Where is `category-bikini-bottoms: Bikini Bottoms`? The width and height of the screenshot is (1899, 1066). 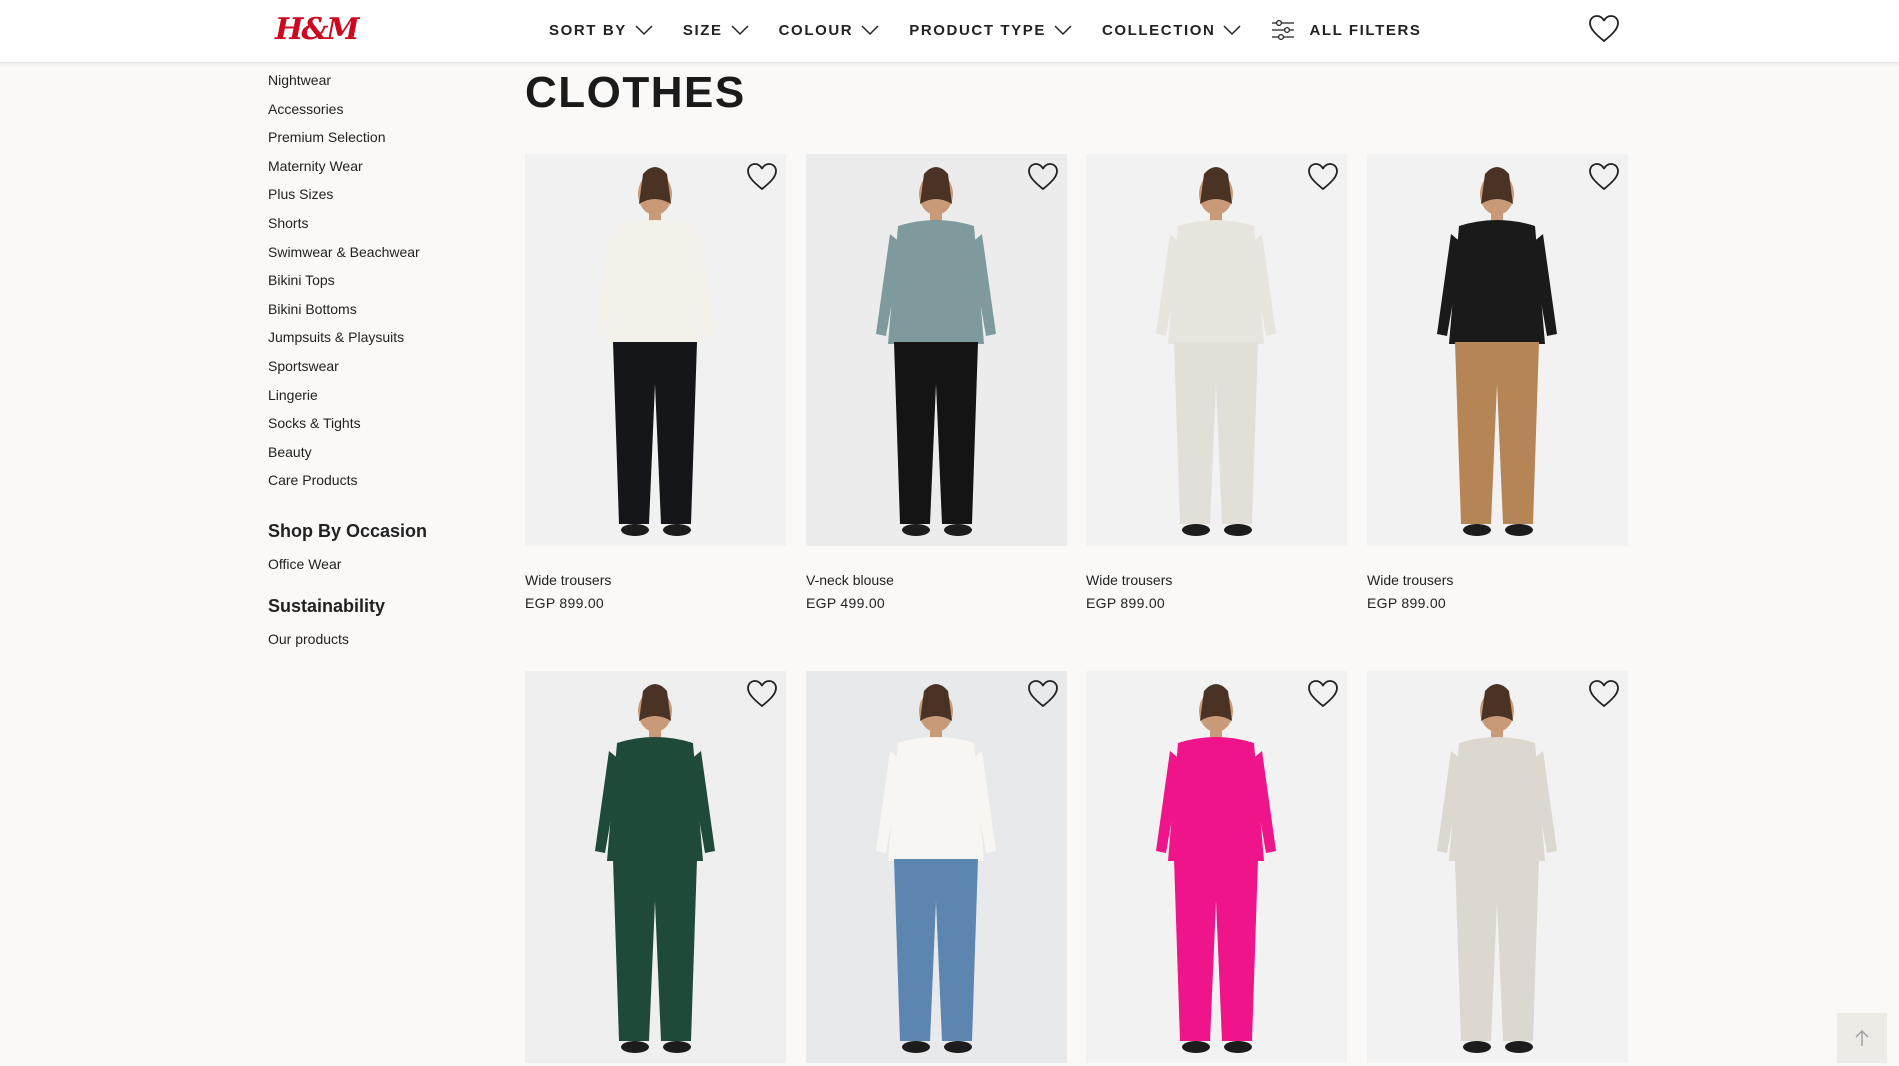 category-bikini-bottoms: Bikini Bottoms is located at coordinates (378, 311).